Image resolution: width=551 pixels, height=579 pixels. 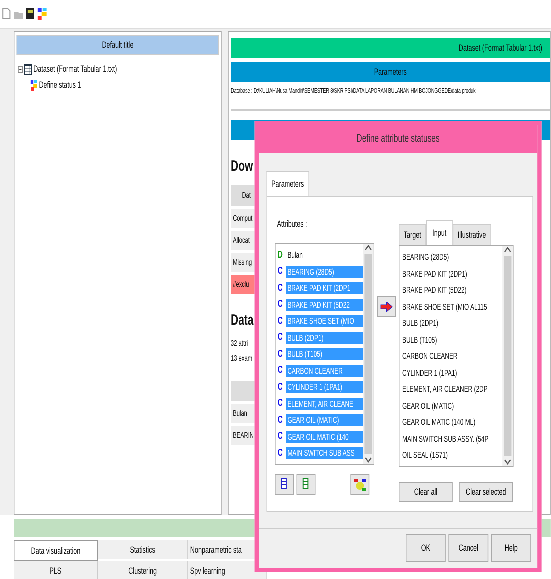 What do you see at coordinates (511, 548) in the screenshot?
I see `dialog-button: Help` at bounding box center [511, 548].